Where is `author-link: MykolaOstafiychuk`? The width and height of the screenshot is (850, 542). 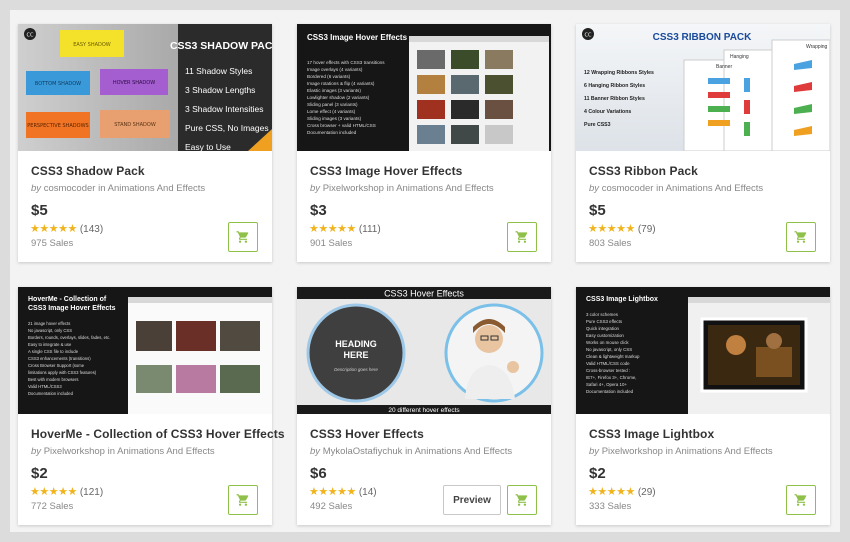
author-link: MykolaOstafiychuk is located at coordinates (363, 451).